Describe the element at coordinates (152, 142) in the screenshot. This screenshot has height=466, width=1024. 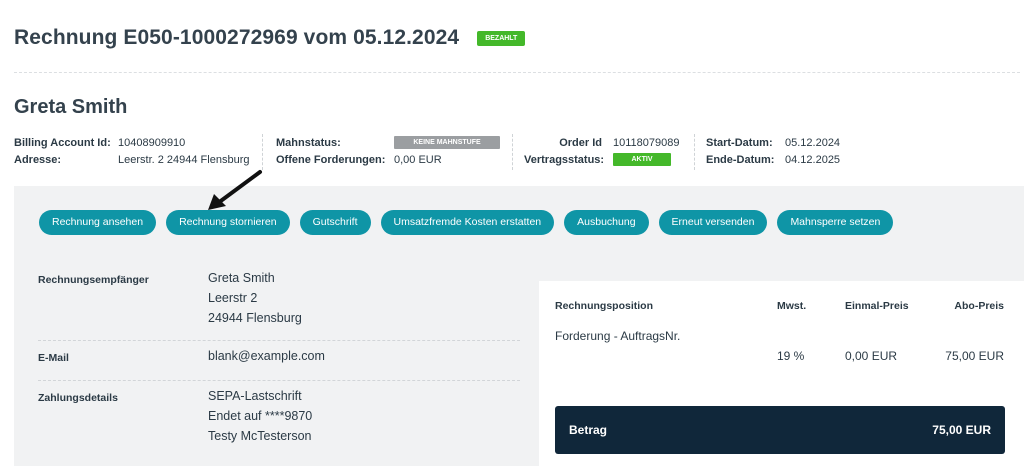
I see `billing-account-value: 10408909910` at that location.